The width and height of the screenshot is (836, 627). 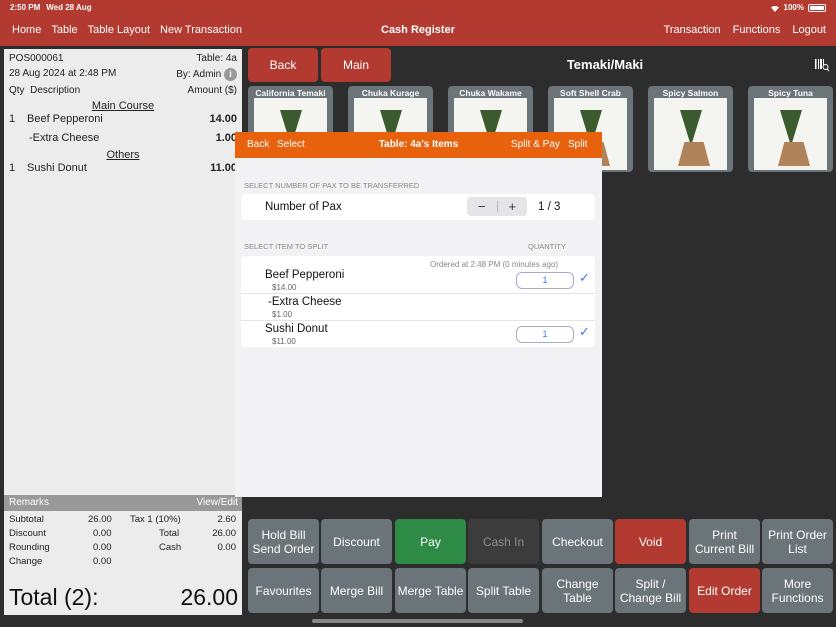 What do you see at coordinates (494, 264) in the screenshot?
I see `ordered-at: Ordered at 2:48 PM (0 minutes ago)` at bounding box center [494, 264].